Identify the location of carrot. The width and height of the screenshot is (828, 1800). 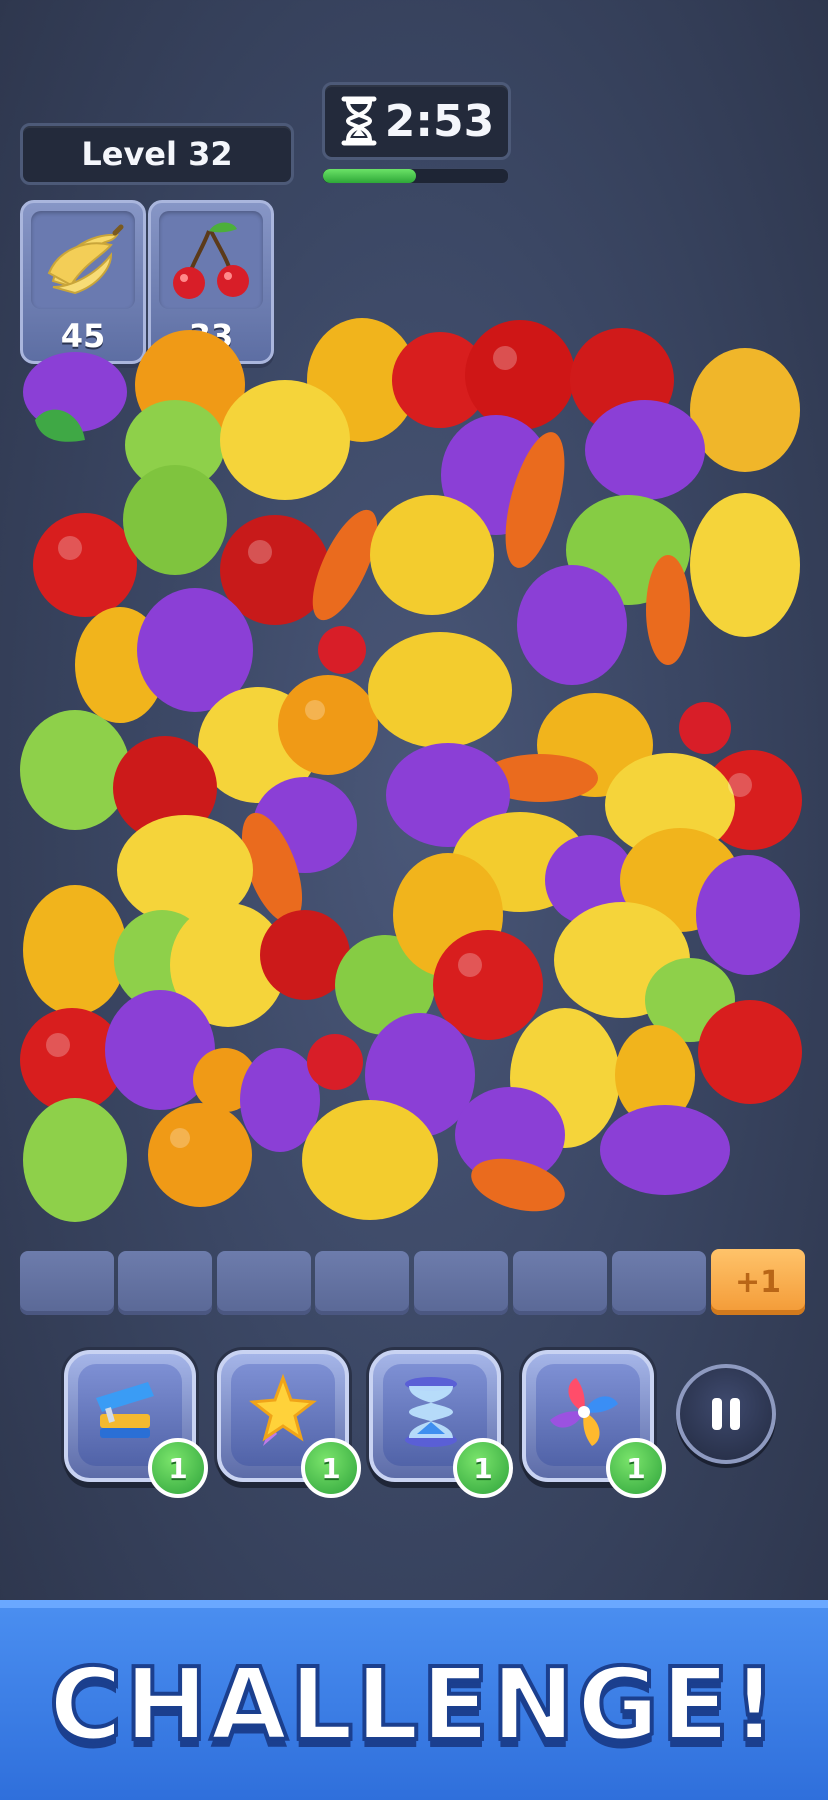
(668, 610).